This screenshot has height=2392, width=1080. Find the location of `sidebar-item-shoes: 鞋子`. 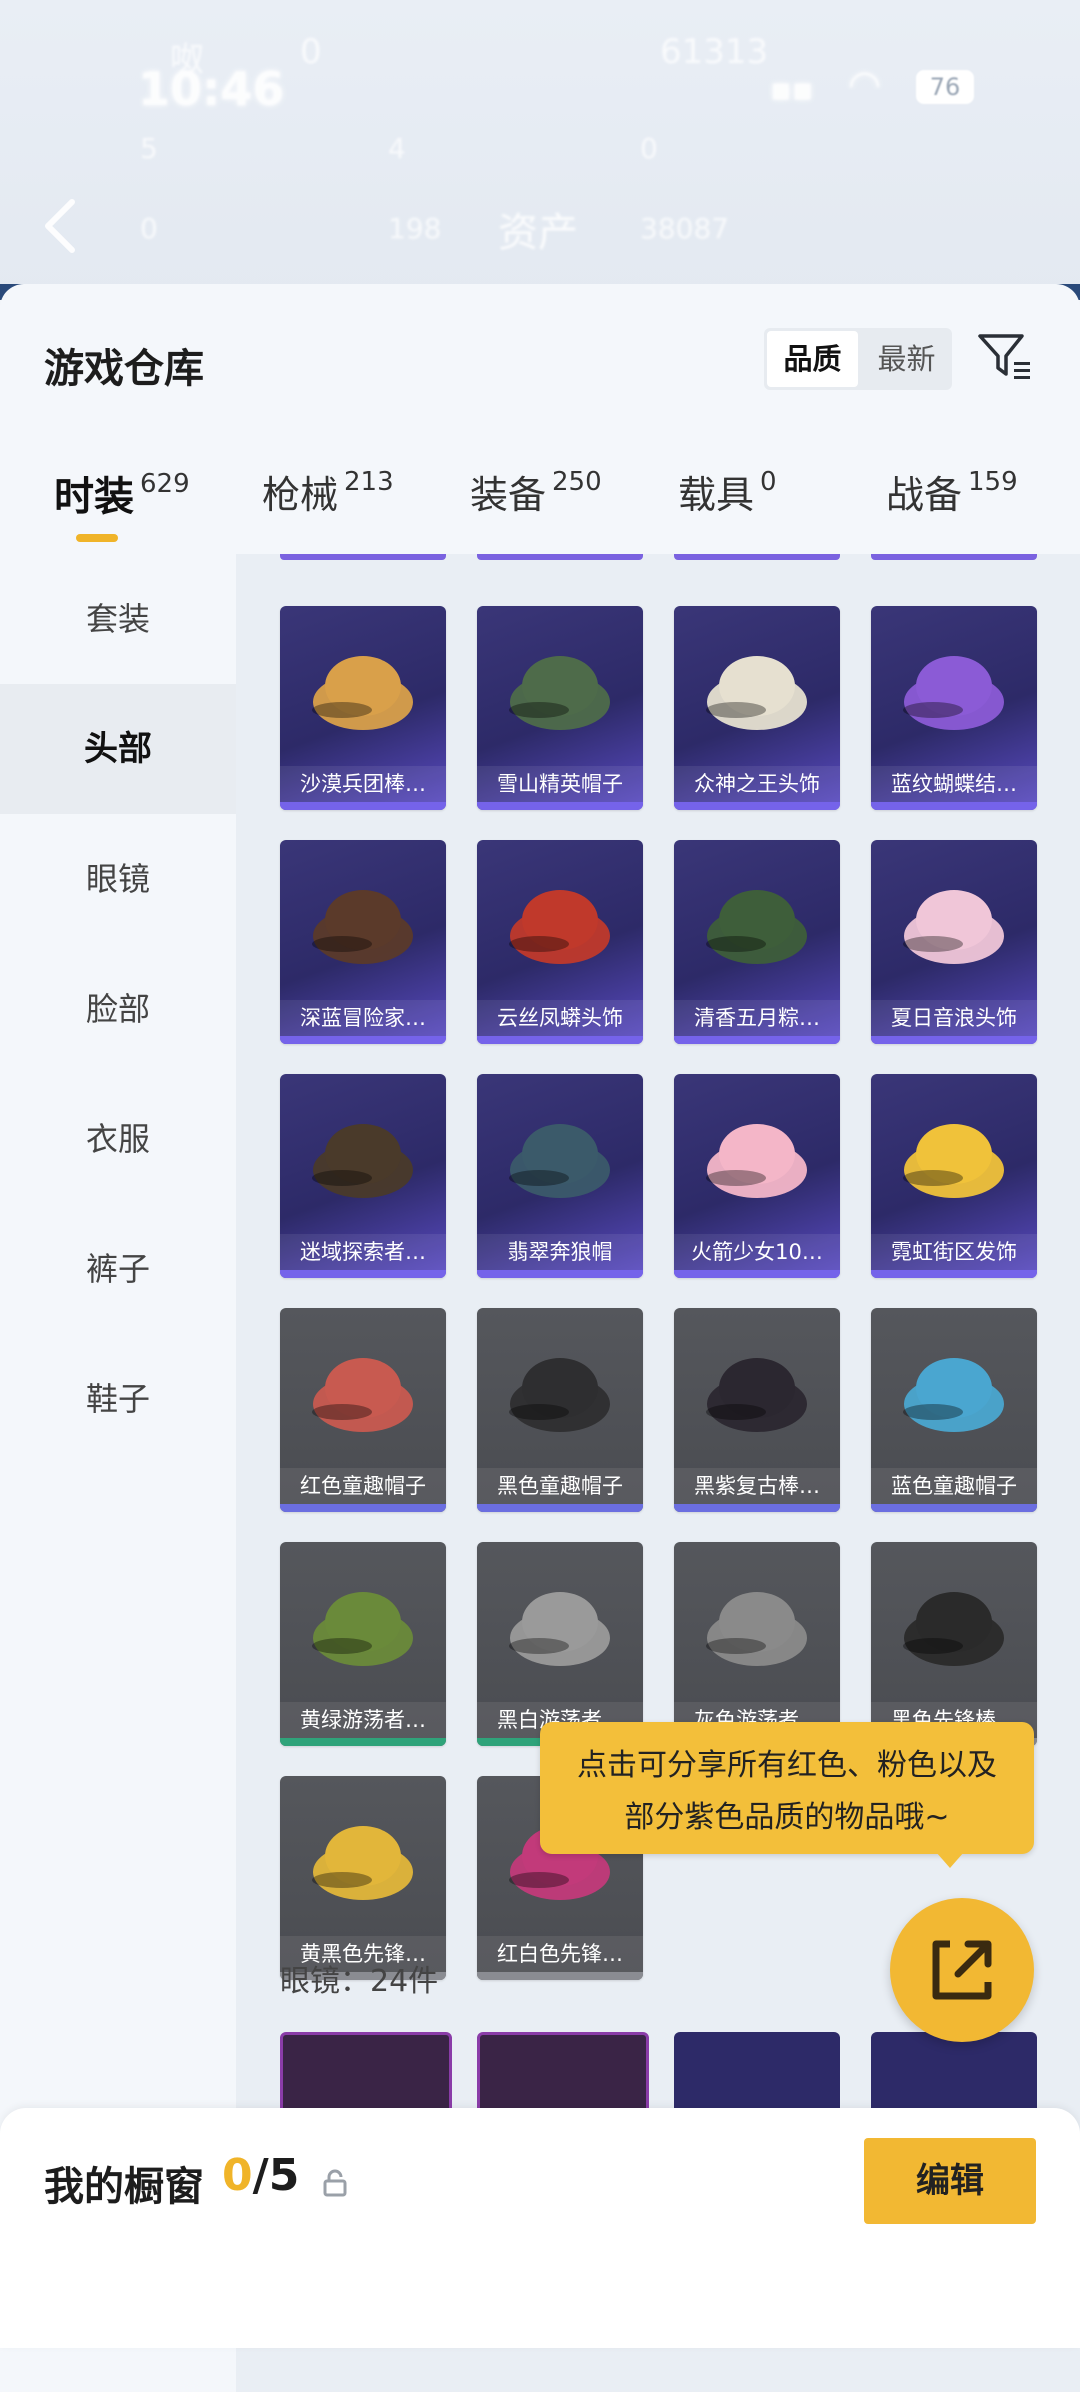

sidebar-item-shoes: 鞋子 is located at coordinates (118, 1399).